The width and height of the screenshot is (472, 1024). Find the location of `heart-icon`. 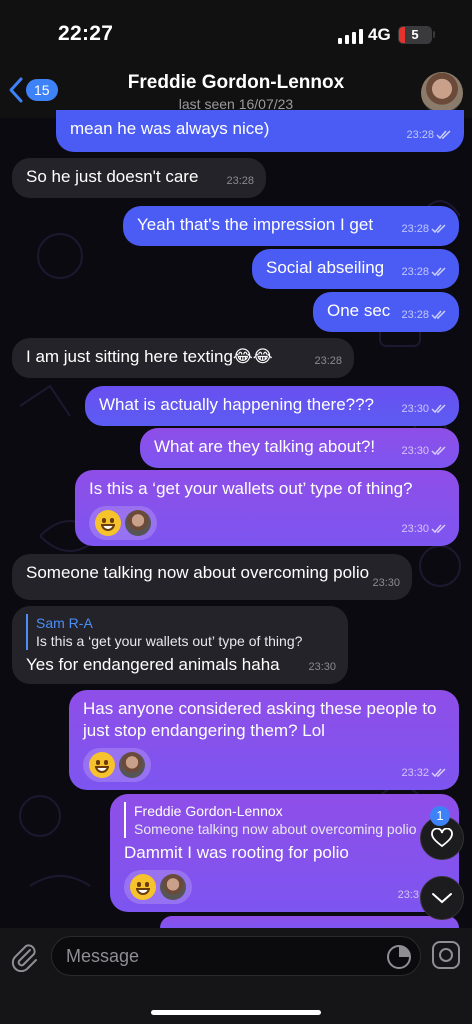

heart-icon is located at coordinates (442, 838).